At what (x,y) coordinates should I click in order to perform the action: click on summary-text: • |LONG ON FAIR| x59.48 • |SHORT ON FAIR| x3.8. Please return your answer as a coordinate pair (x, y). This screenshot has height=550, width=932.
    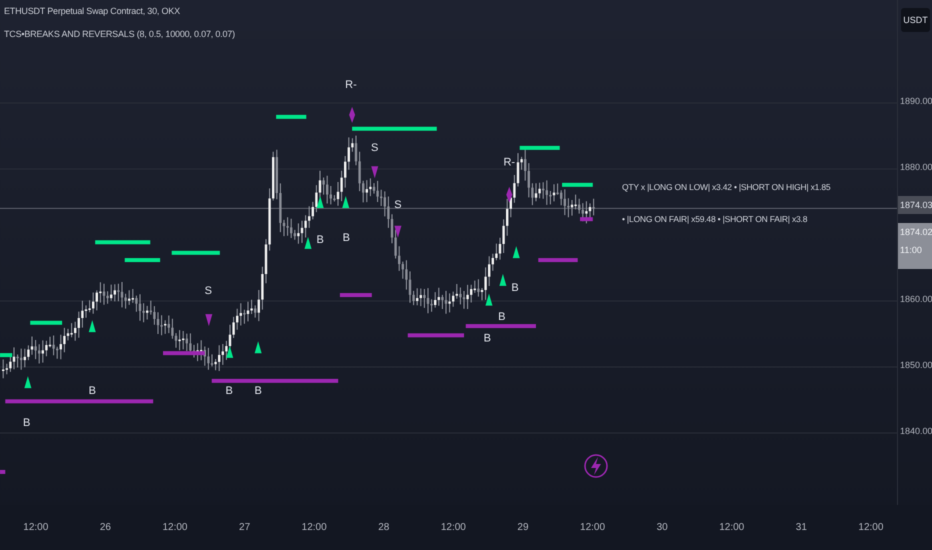
    Looking at the image, I should click on (715, 219).